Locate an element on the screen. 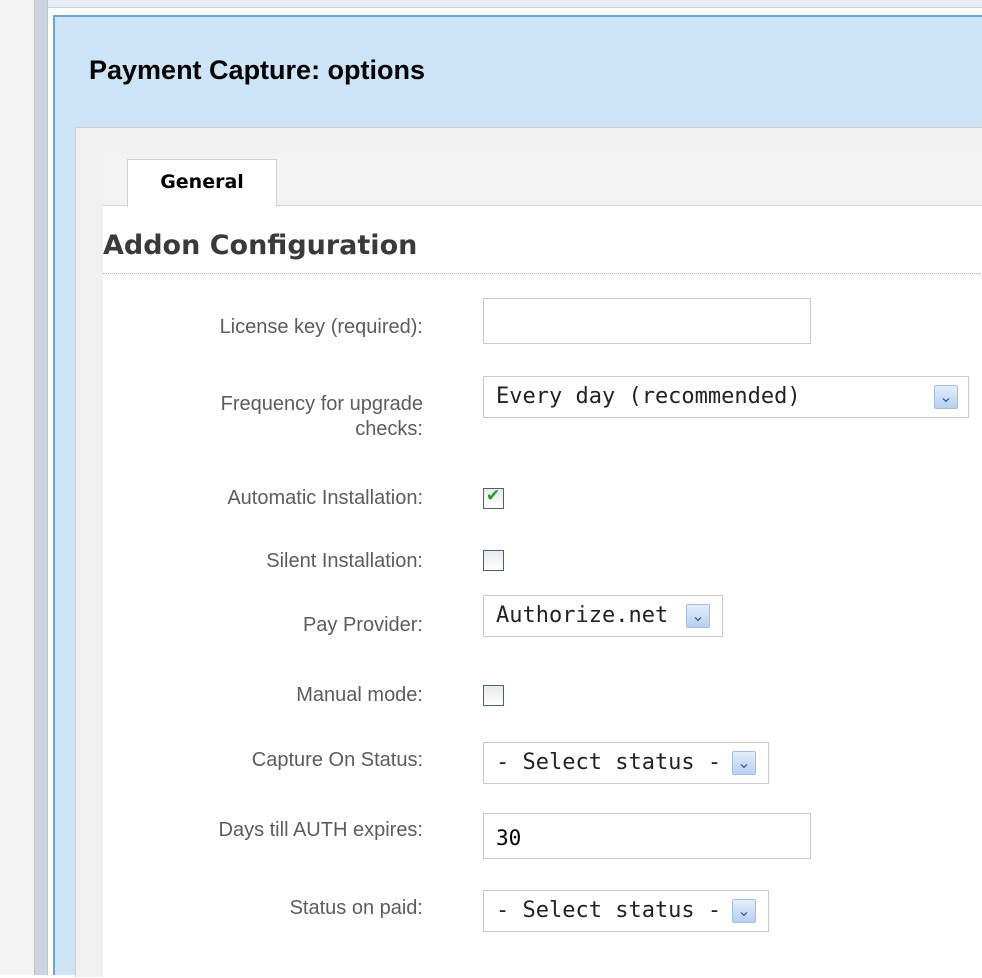 This screenshot has height=978, width=982. tab-bar: General is located at coordinates (542, 180).